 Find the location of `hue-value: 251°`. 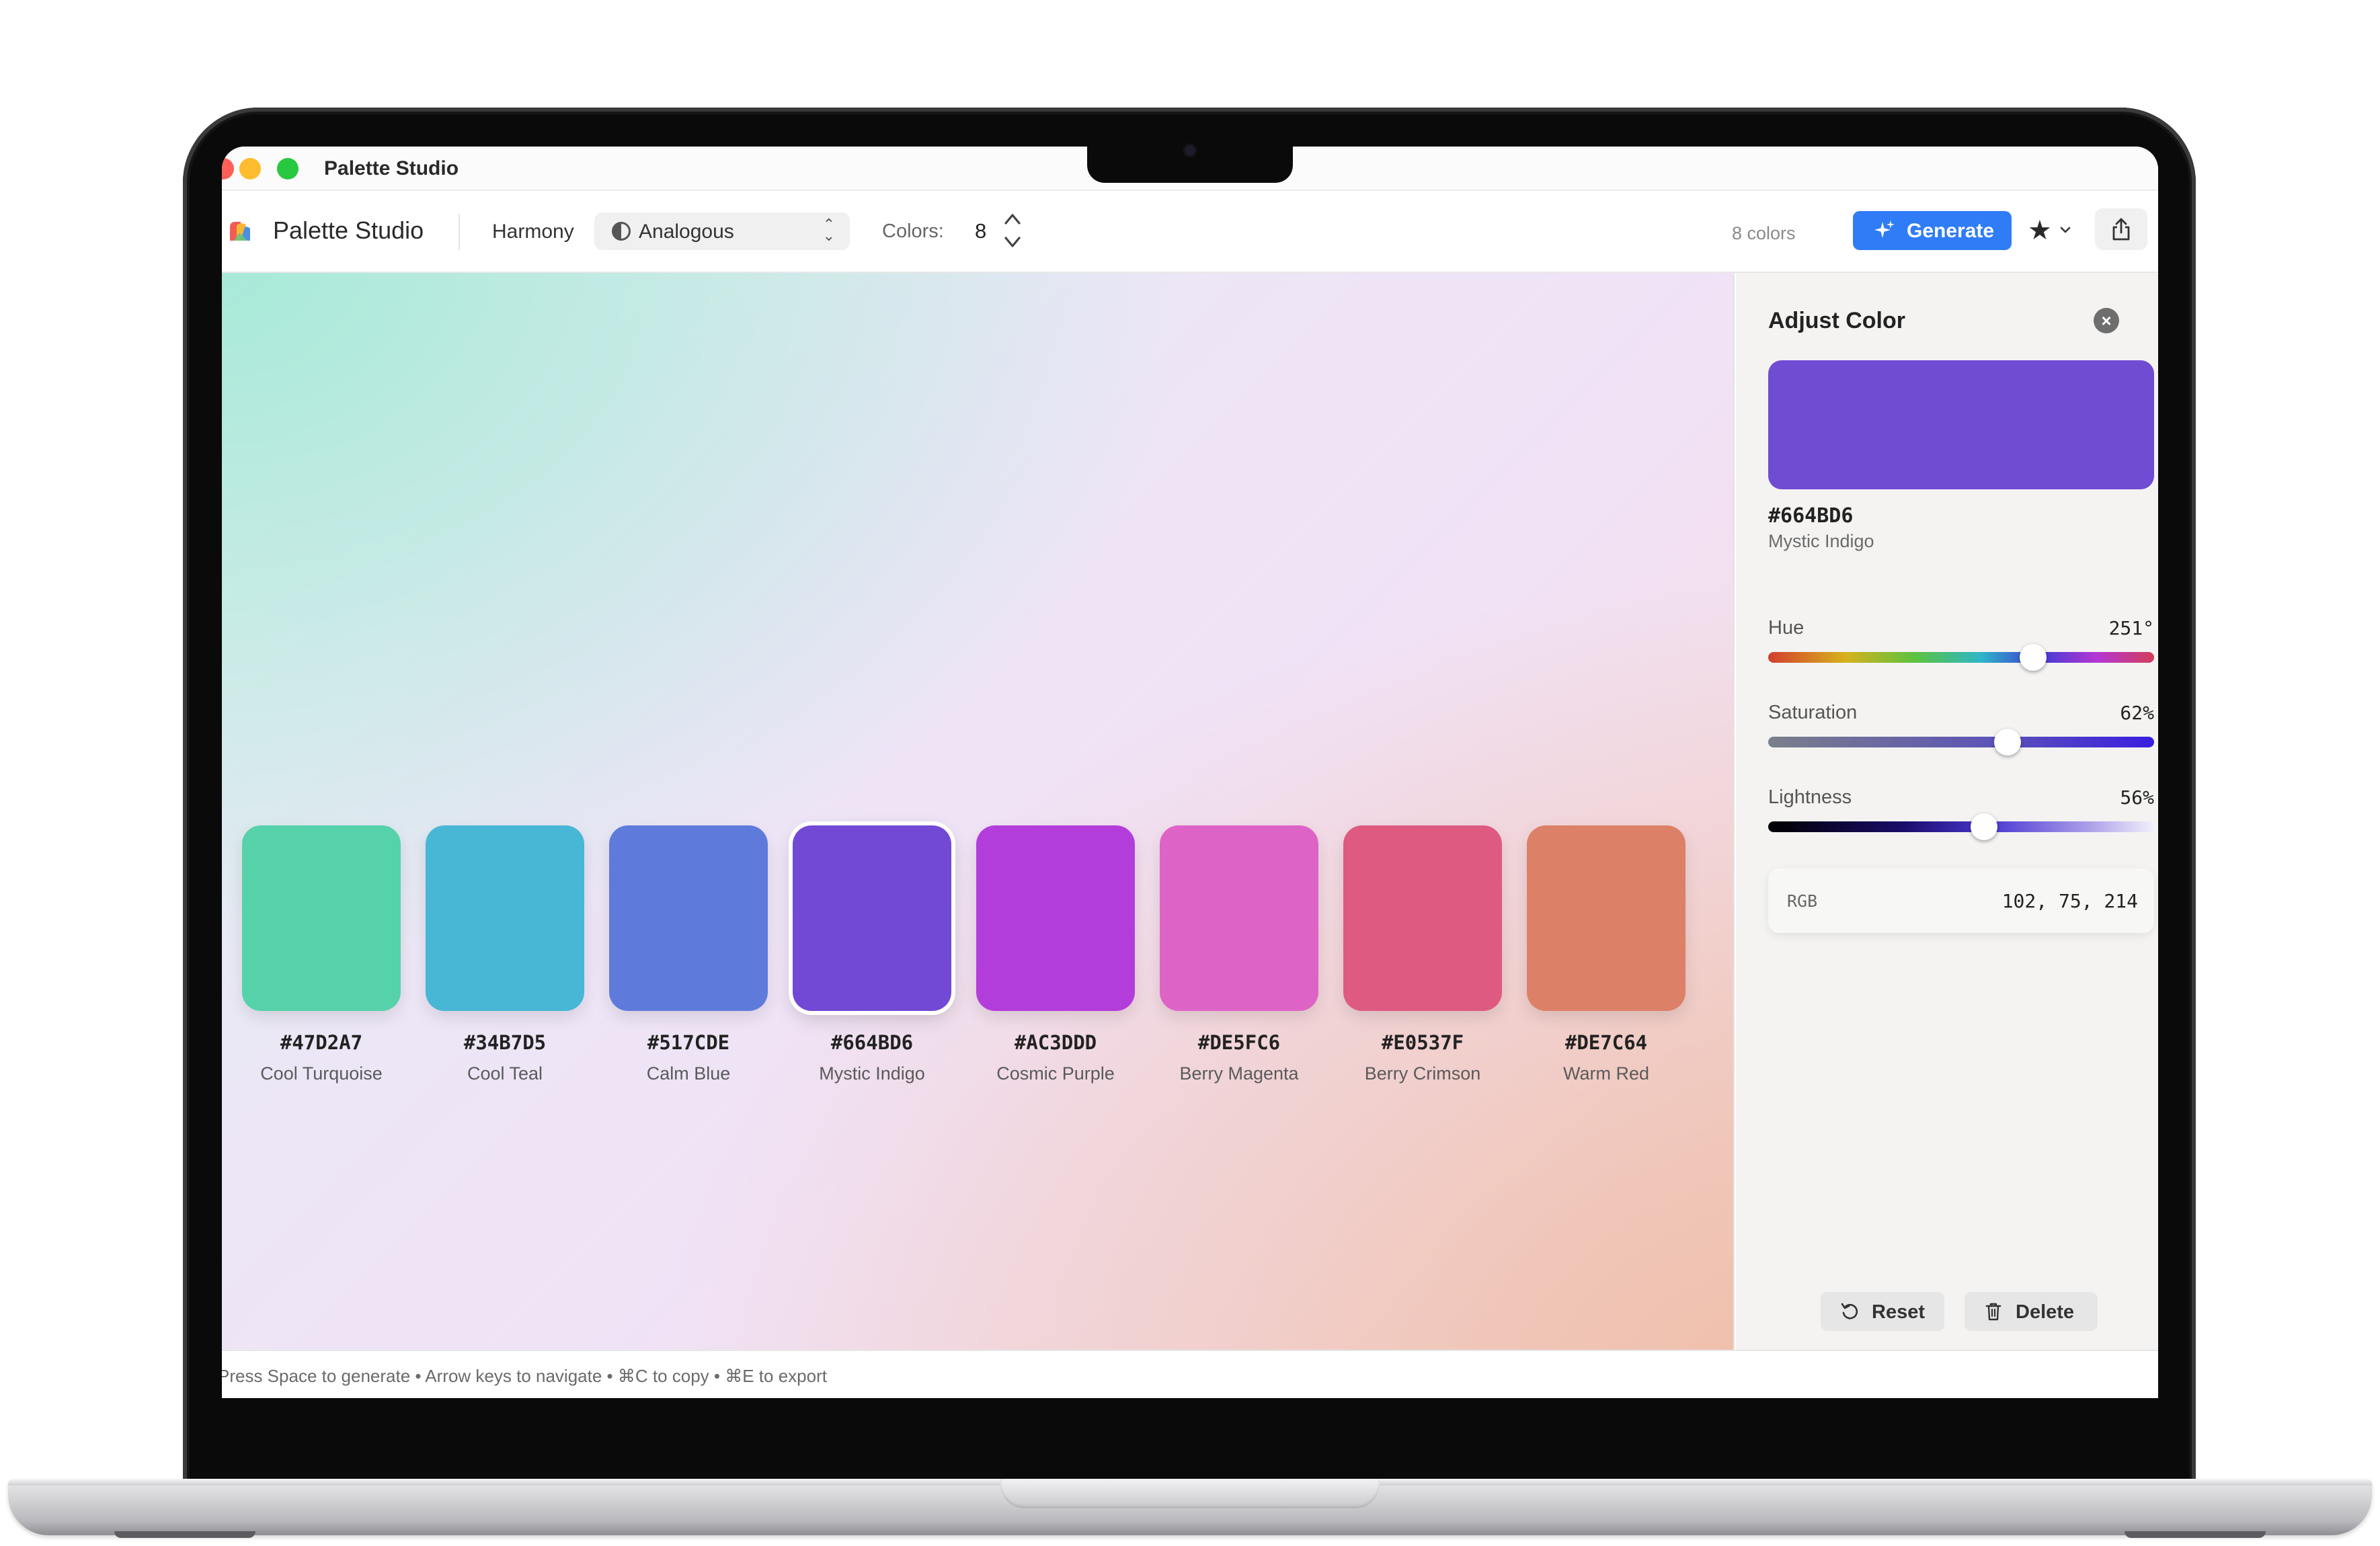

hue-value: 251° is located at coordinates (2131, 628).